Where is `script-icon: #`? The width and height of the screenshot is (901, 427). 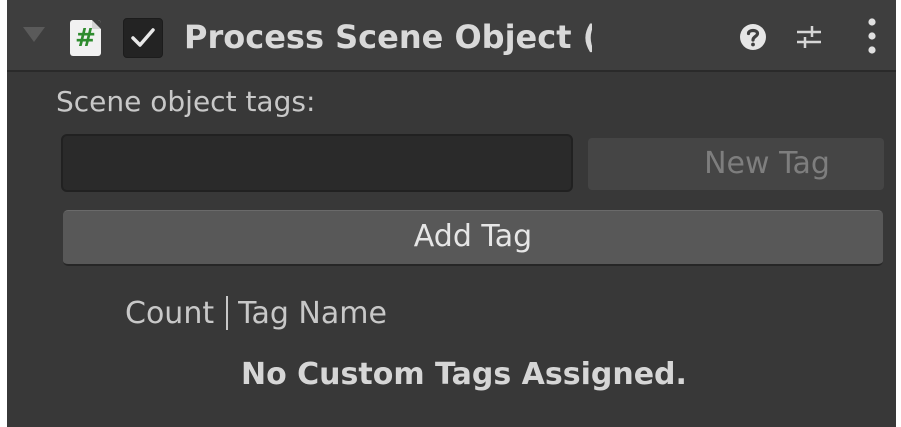
script-icon: # is located at coordinates (85, 38).